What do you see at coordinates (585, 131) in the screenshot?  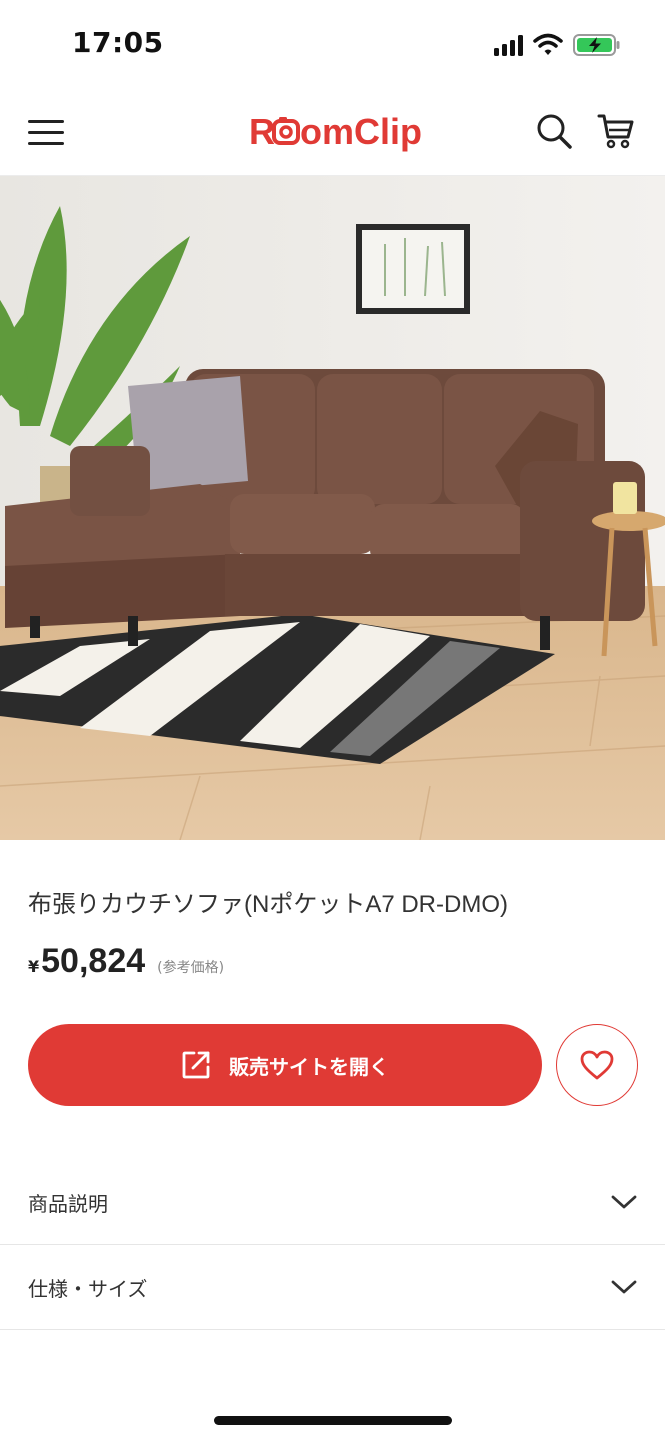 I see `header-actions` at bounding box center [585, 131].